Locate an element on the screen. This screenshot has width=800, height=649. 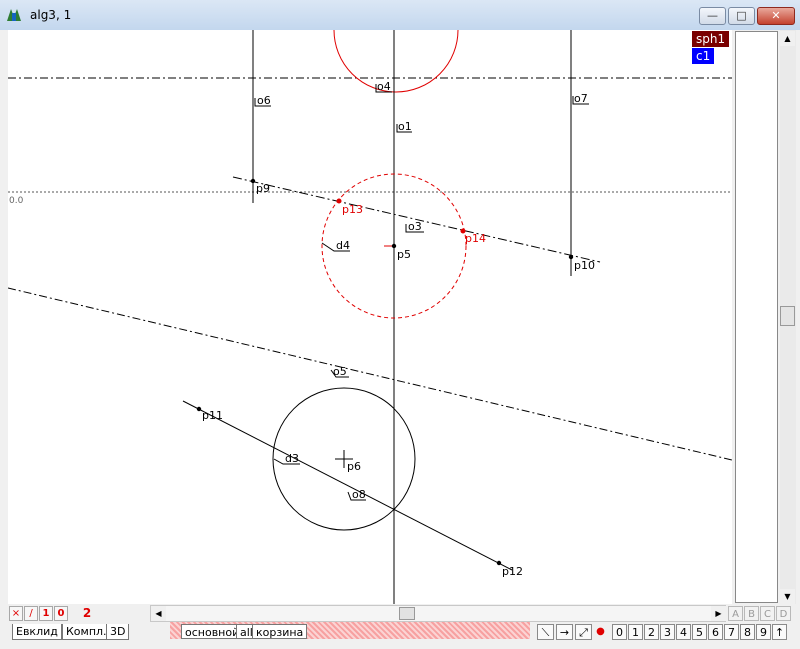
arrow-tool-icon: → is located at coordinates (564, 632).